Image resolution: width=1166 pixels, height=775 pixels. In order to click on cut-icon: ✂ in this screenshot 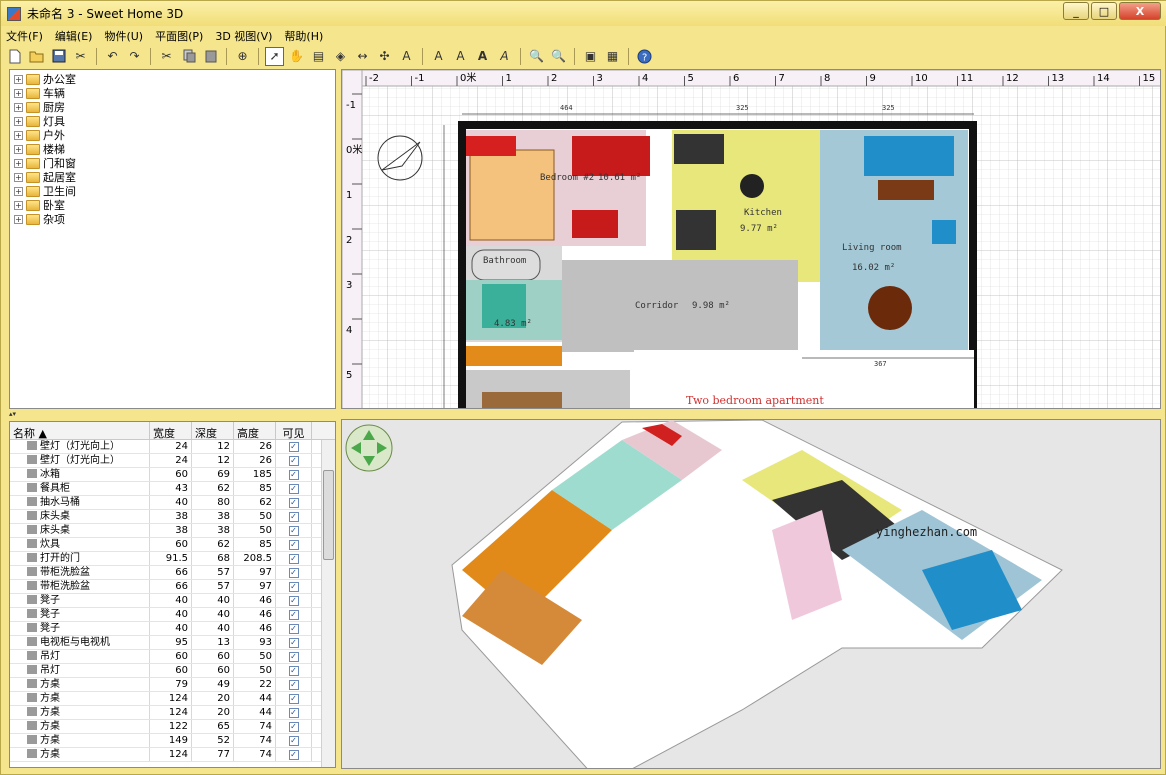, I will do `click(80, 56)`.